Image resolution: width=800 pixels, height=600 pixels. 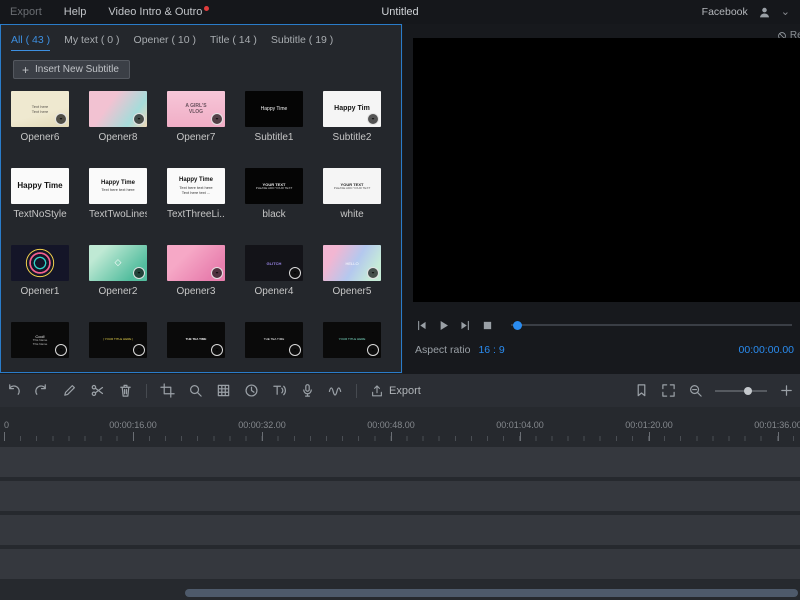 I want to click on template-label: Opener3, so click(x=196, y=291).